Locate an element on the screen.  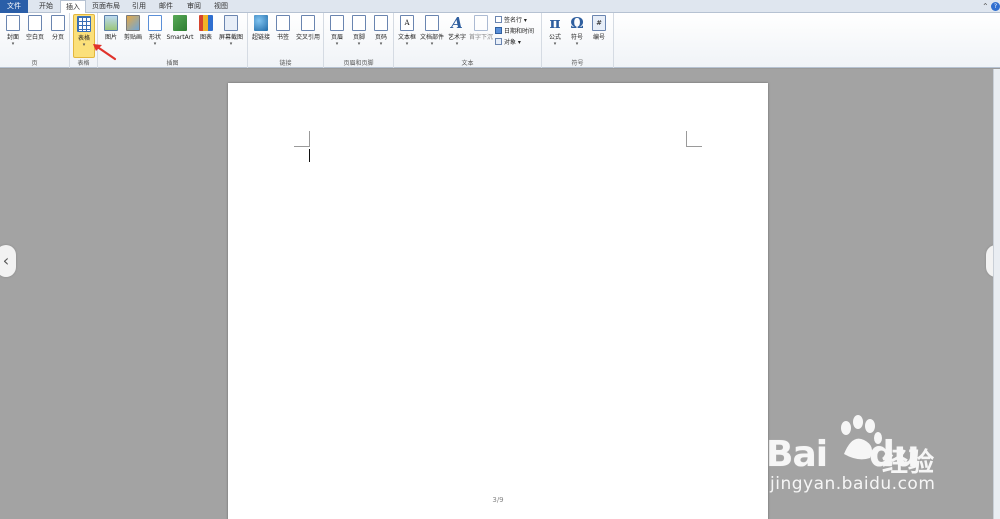
group-pages: 封面 ▾ 空白页 分页 页 is located at coordinates (35, 40).